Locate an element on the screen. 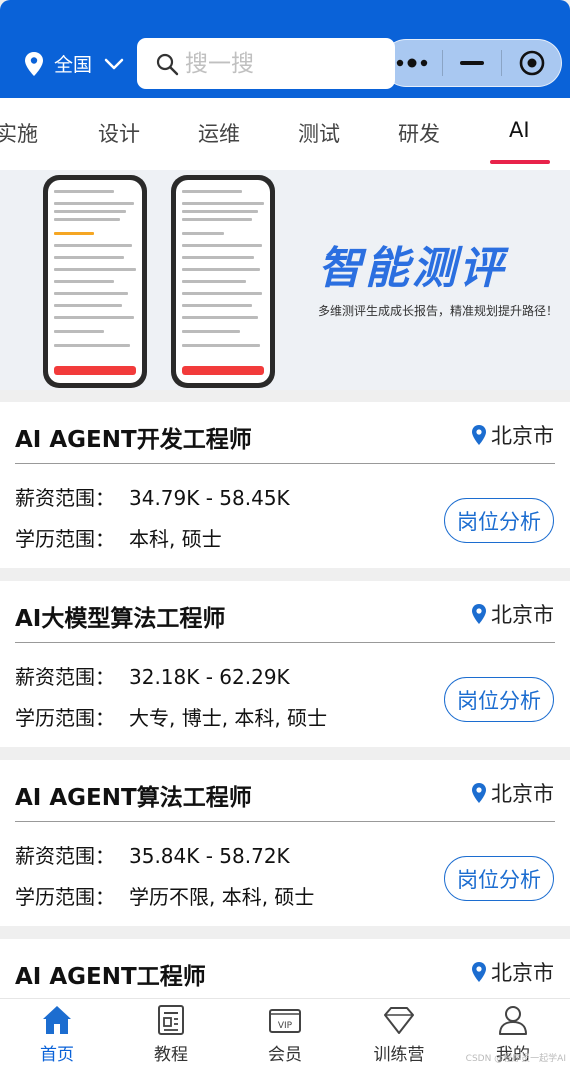  salary-row: 薪资范围： 34.79K - 58.45K is located at coordinates (152, 496).